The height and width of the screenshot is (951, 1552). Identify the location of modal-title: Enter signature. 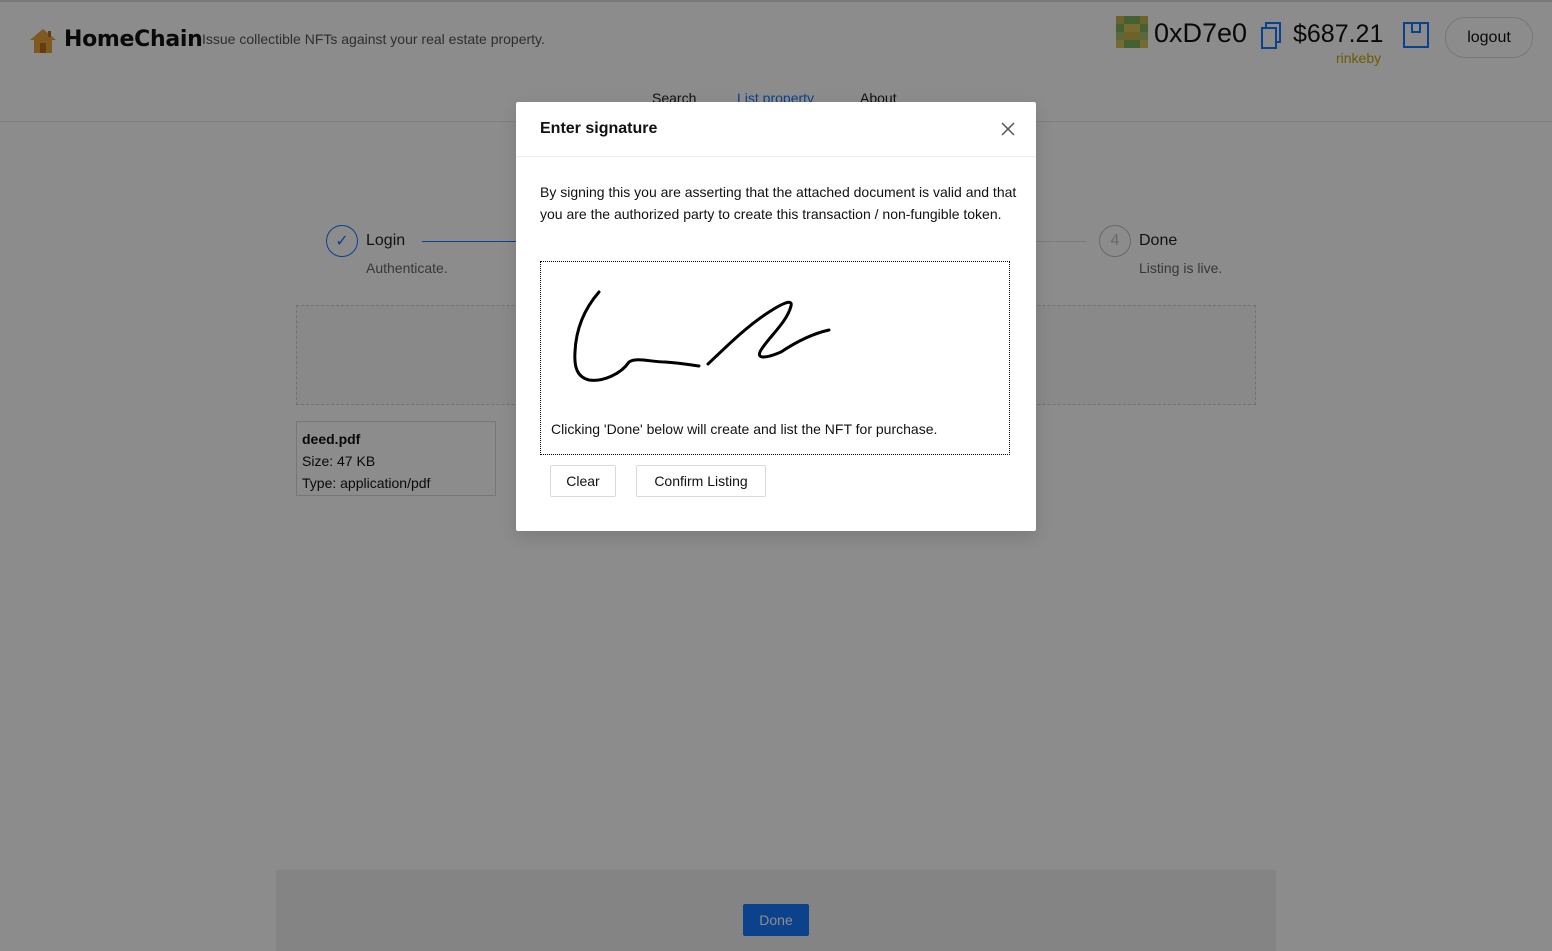
(599, 128).